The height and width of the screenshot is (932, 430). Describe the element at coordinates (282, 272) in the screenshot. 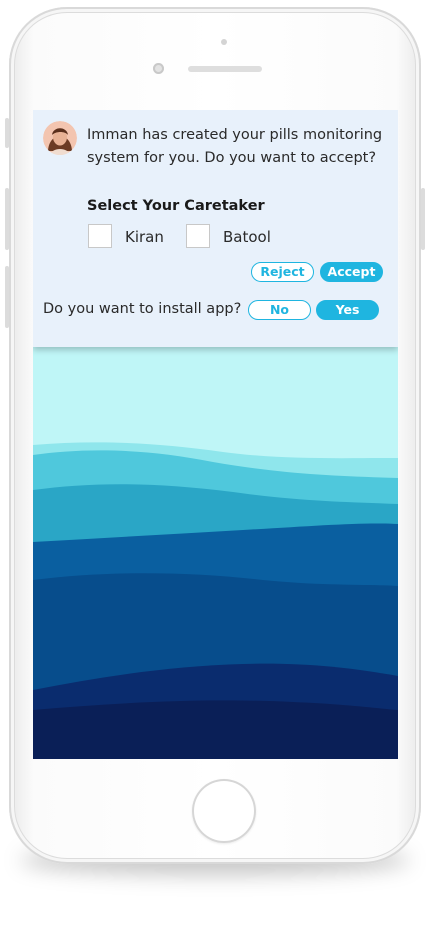

I see `reject-button: Reject` at that location.